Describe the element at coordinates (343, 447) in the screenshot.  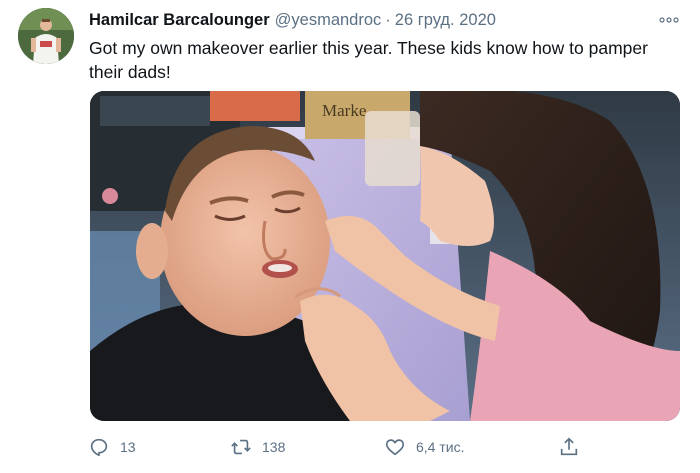
I see `action-bar: 13 138 6,4 тис.` at that location.